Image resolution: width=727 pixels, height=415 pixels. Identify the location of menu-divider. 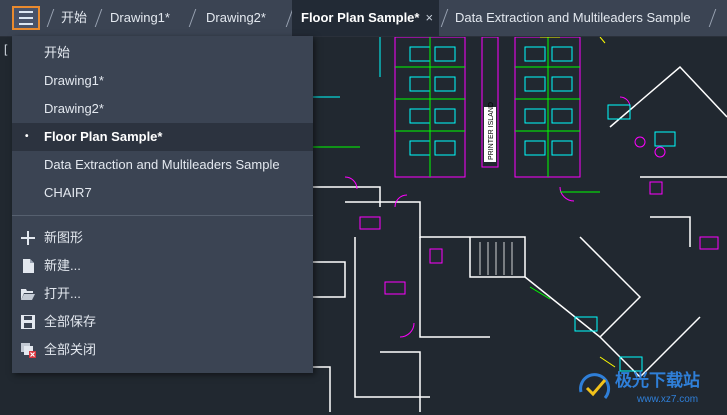
(162, 215).